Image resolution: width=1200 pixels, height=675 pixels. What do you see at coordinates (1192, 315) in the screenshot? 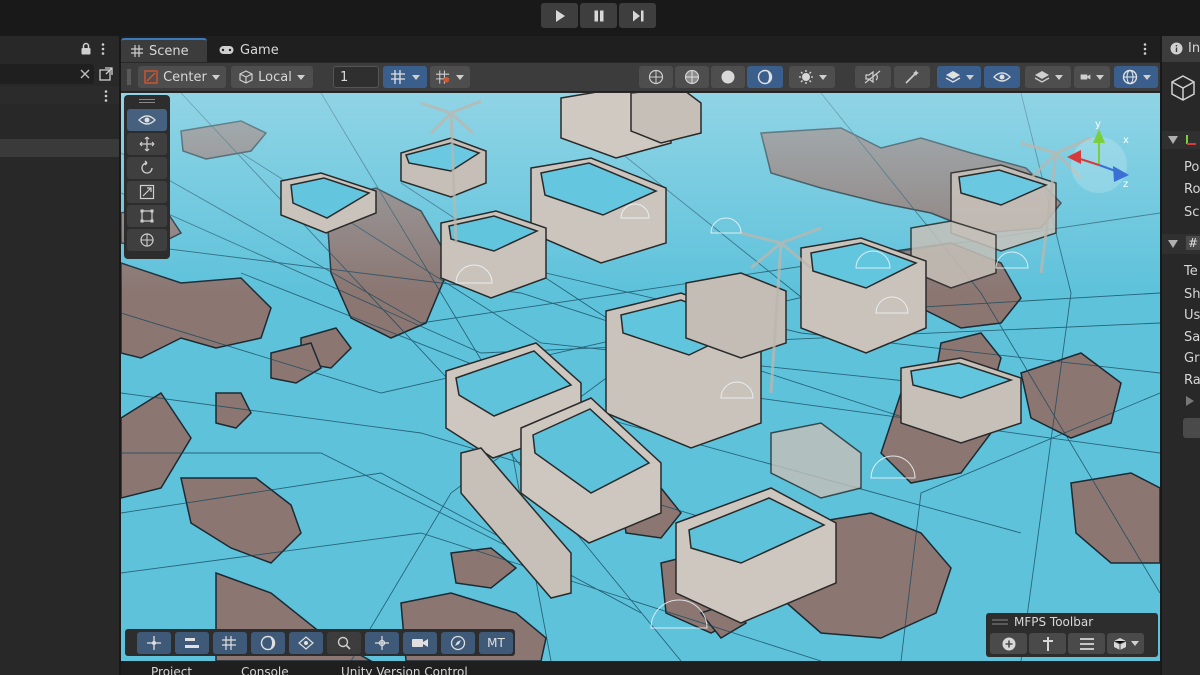
I see `component-row-3: Us` at bounding box center [1192, 315].